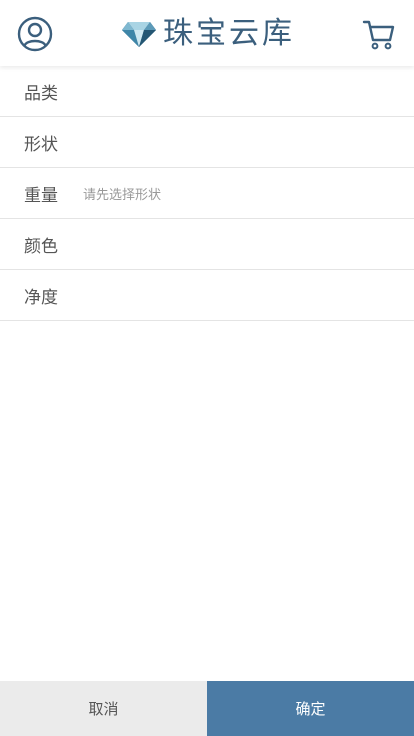 The width and height of the screenshot is (414, 736). Describe the element at coordinates (310, 708) in the screenshot. I see `confirm-button: 确定` at that location.